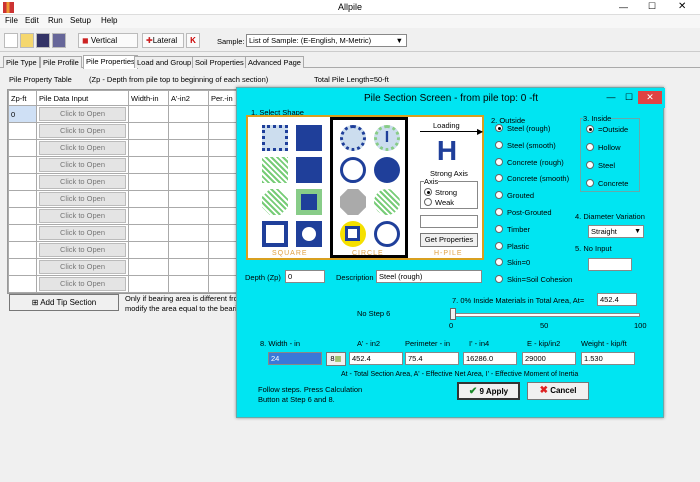  Describe the element at coordinates (453, 314) in the screenshot. I see `inside-material-slider-thumb` at that location.